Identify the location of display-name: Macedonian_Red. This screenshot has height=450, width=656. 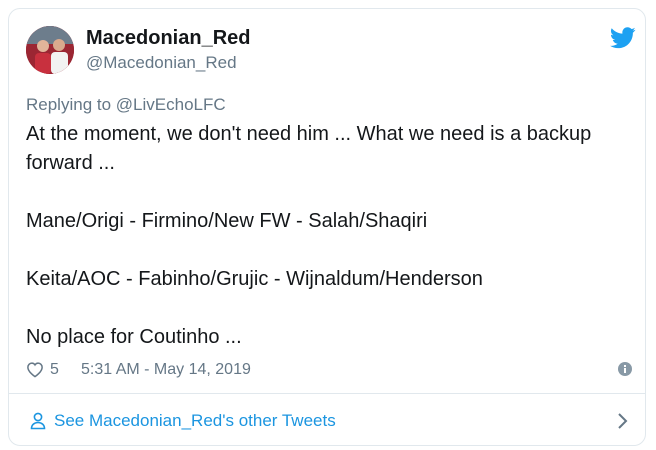
(168, 38).